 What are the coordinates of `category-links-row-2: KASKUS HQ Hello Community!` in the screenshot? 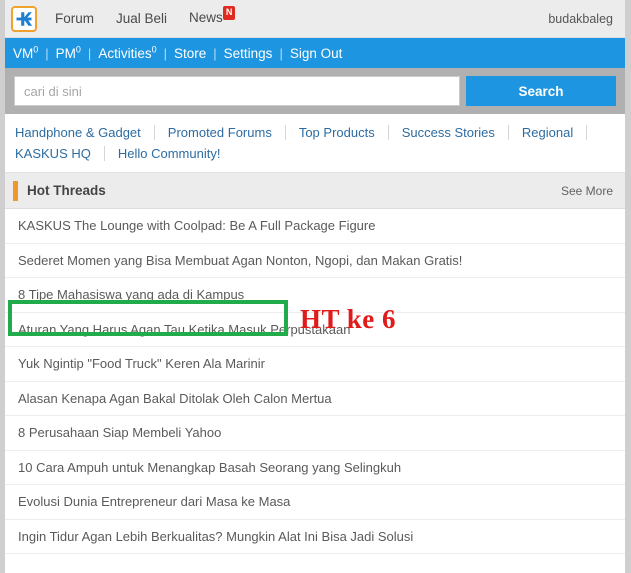 It's located at (320, 153).